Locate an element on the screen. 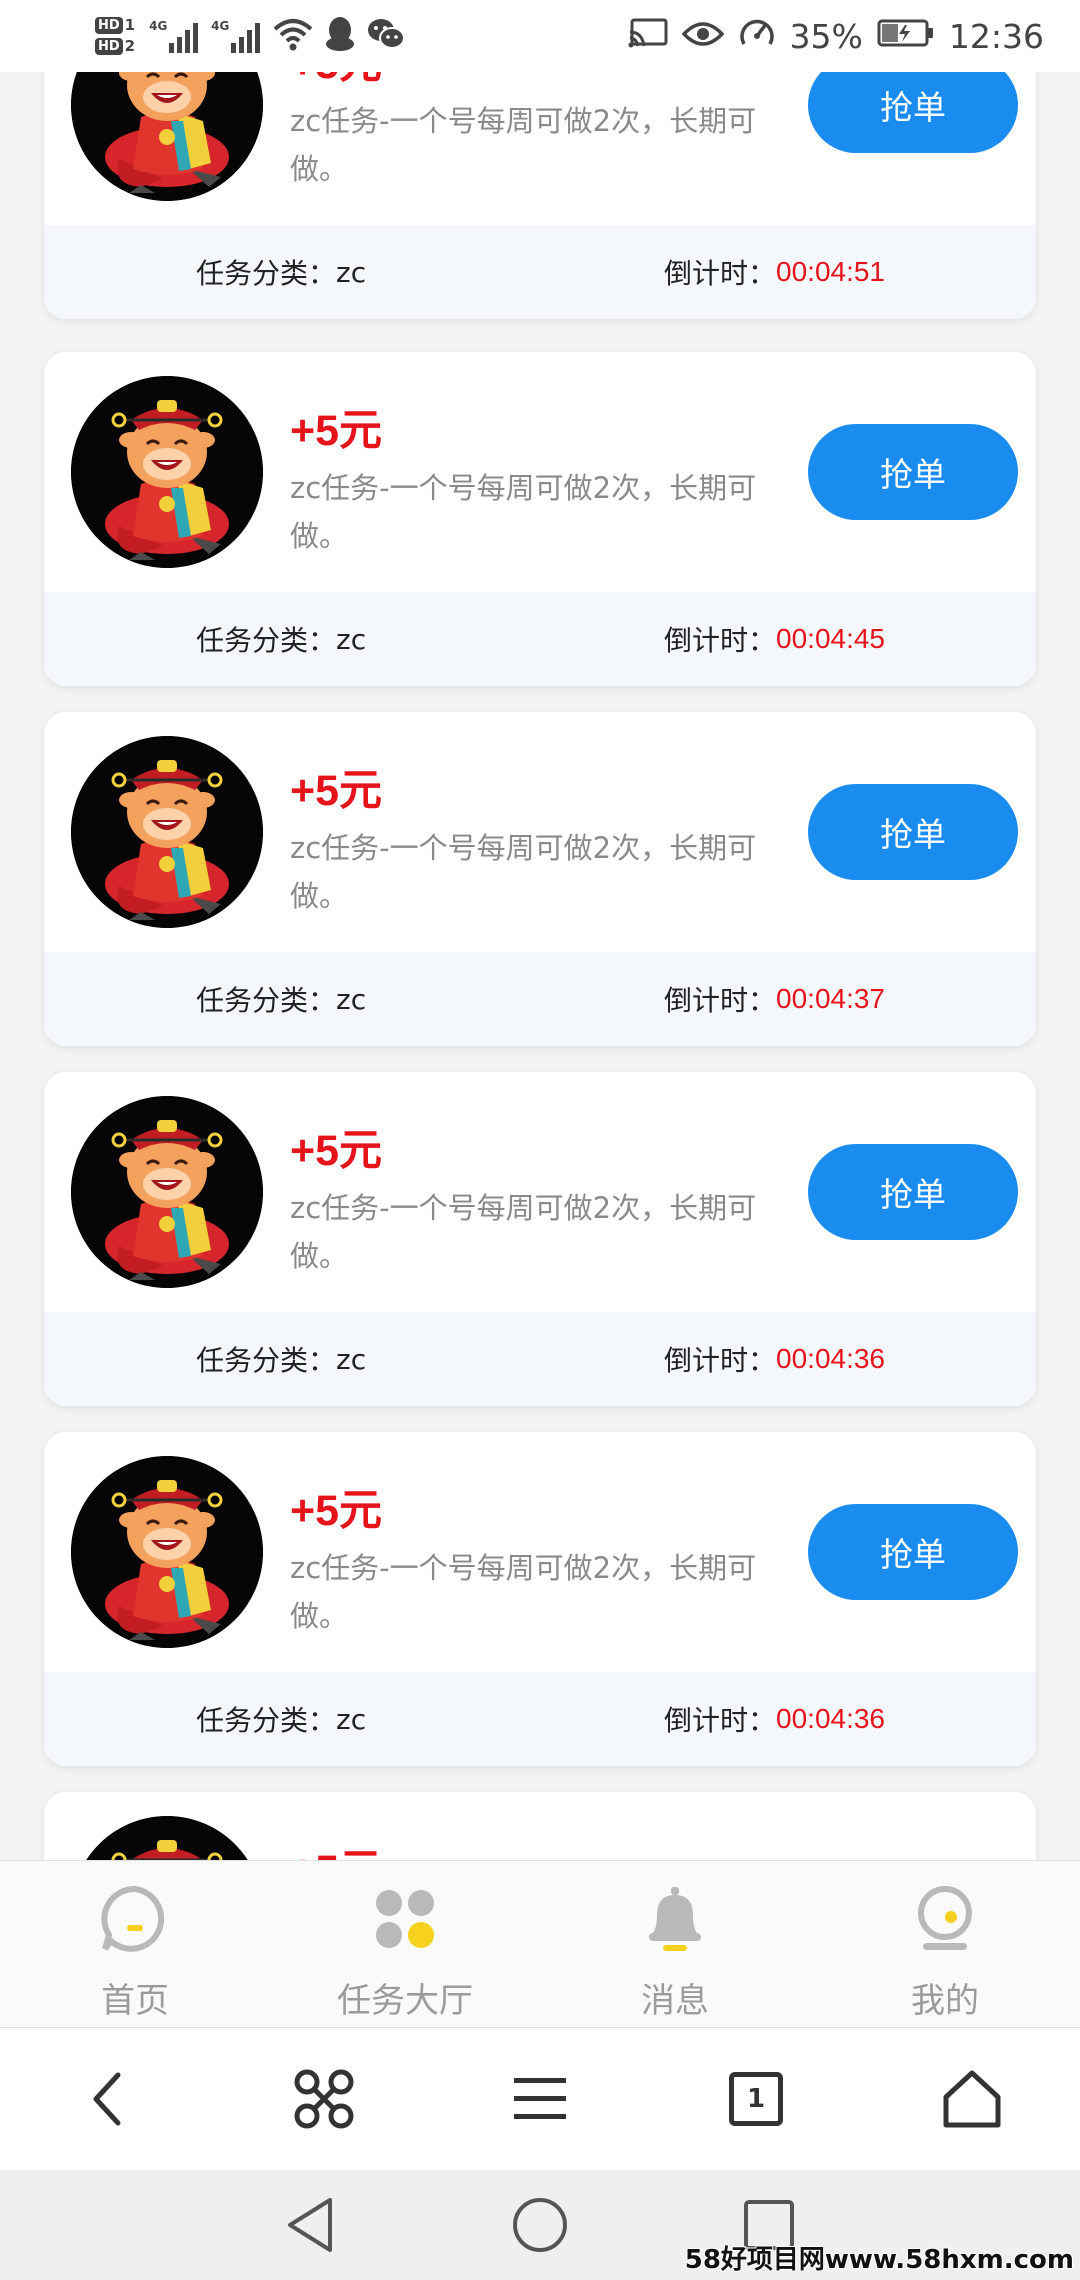 The height and width of the screenshot is (2280, 1080). tab-task-hall: 任务大厅 is located at coordinates (405, 1945).